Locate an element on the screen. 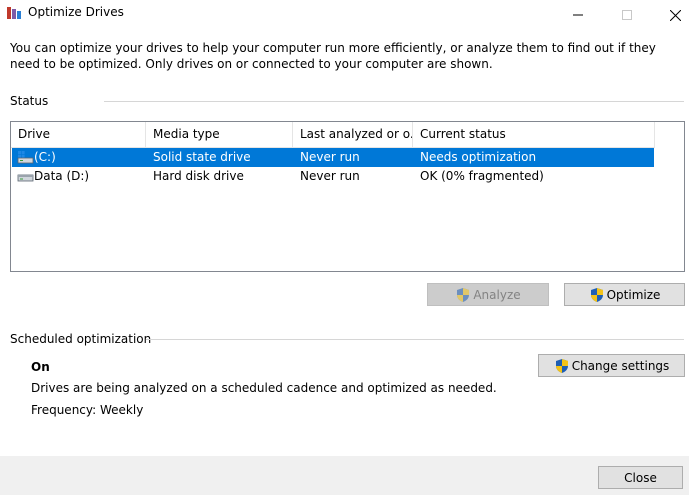  scheduled-divider is located at coordinates (415, 339).